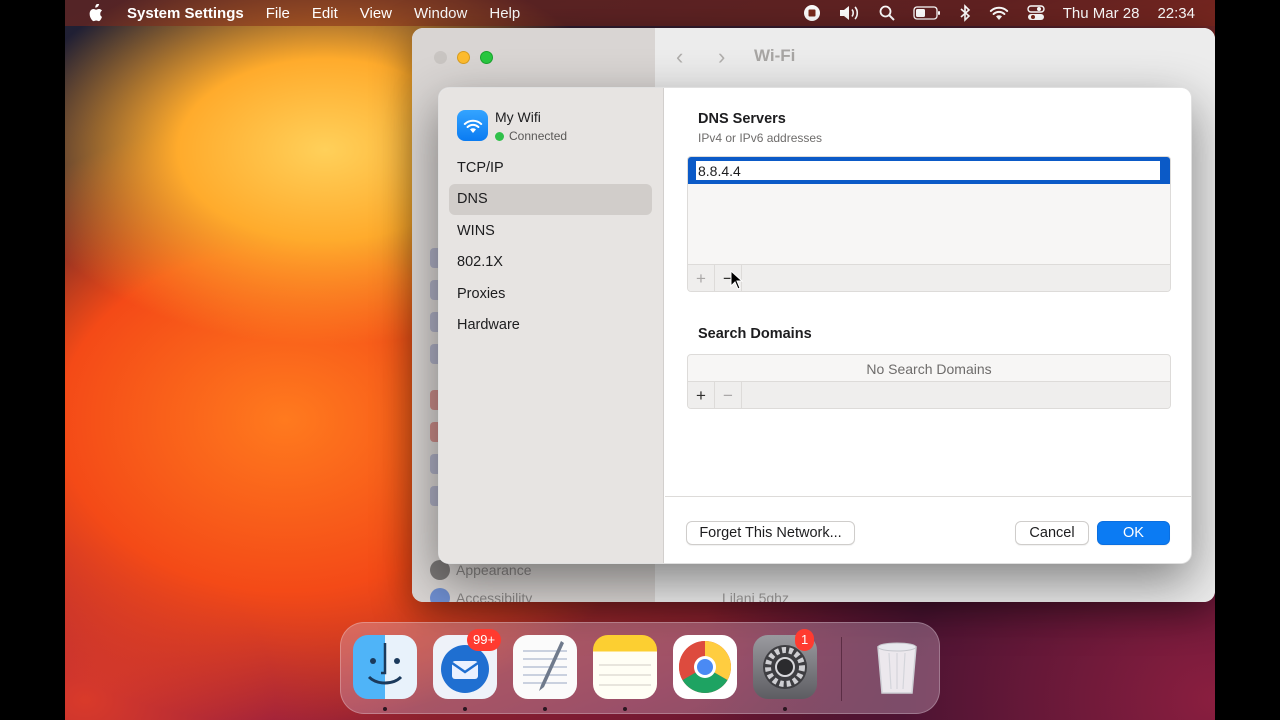  What do you see at coordinates (929, 277) in the screenshot?
I see `dns-list-toolbar: + −` at bounding box center [929, 277].